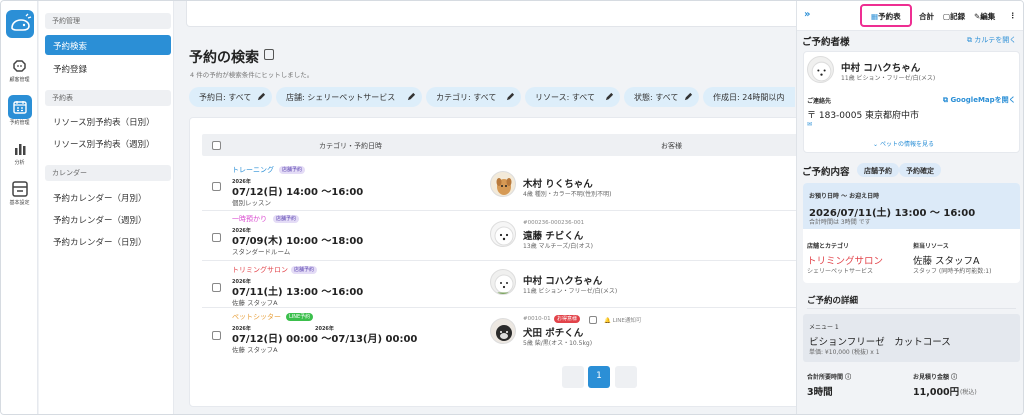 The height and width of the screenshot is (415, 1024). I want to click on clipboard-icon, so click(269, 54).